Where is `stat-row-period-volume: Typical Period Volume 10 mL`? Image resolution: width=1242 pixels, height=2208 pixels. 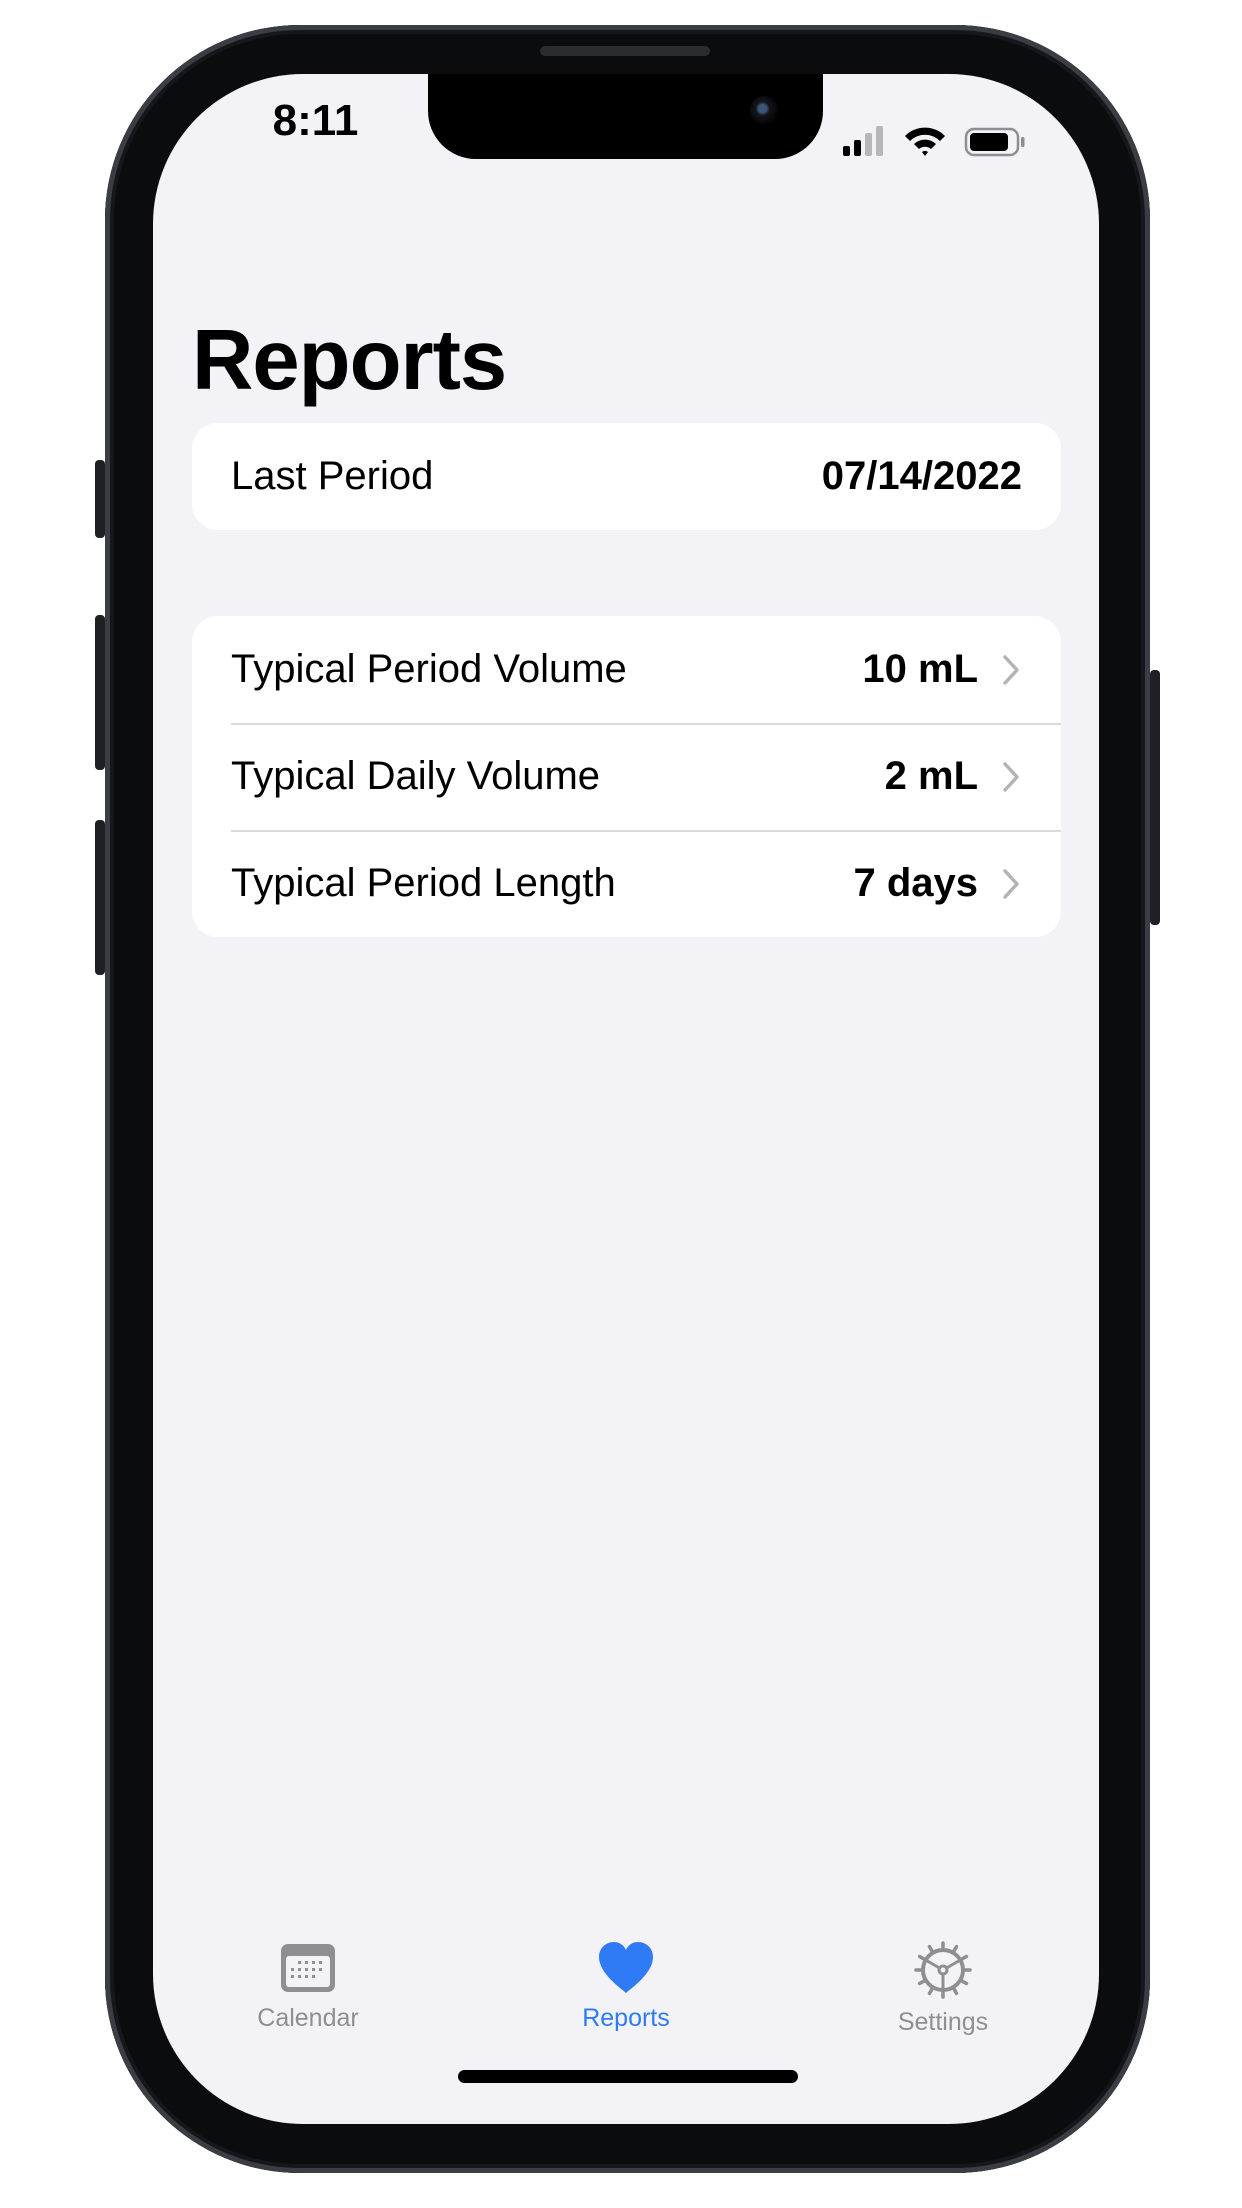
stat-row-period-volume: Typical Period Volume 10 mL is located at coordinates (626, 669).